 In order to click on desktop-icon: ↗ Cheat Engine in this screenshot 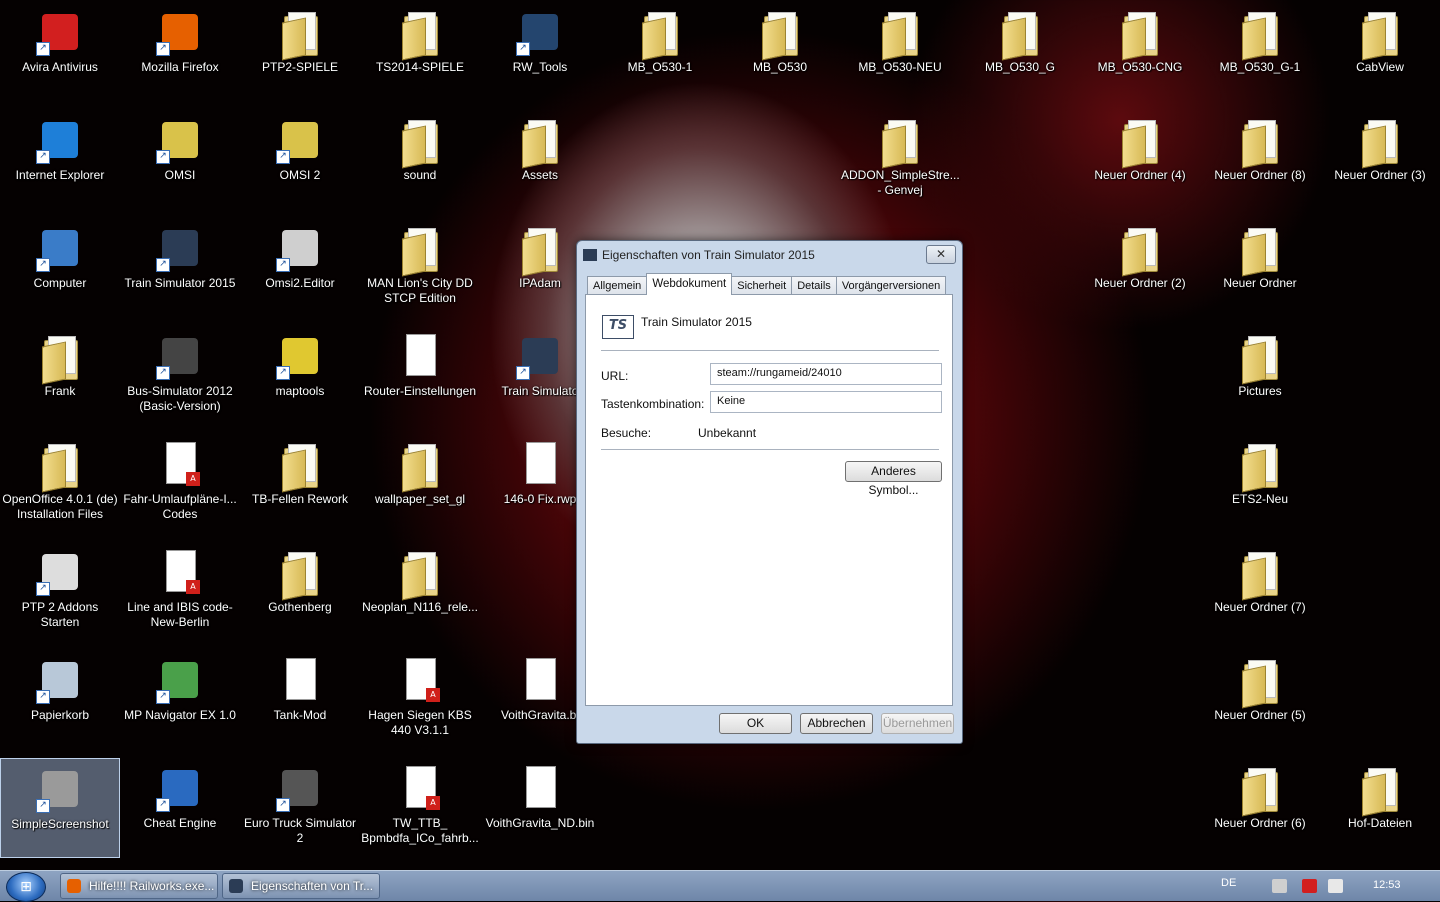, I will do `click(180, 808)`.